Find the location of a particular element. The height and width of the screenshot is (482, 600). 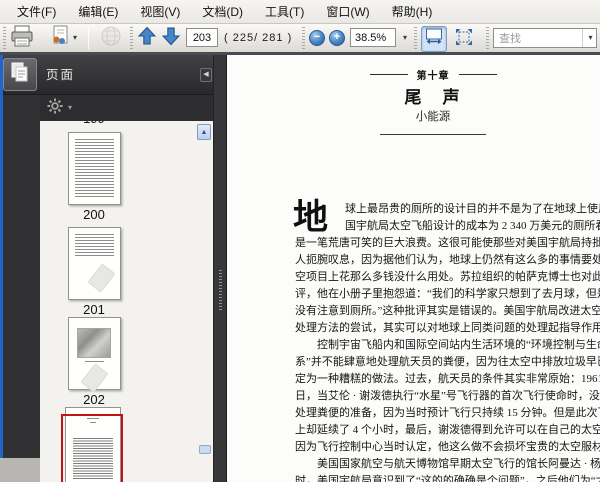

previous-page-button is located at coordinates (147, 38).